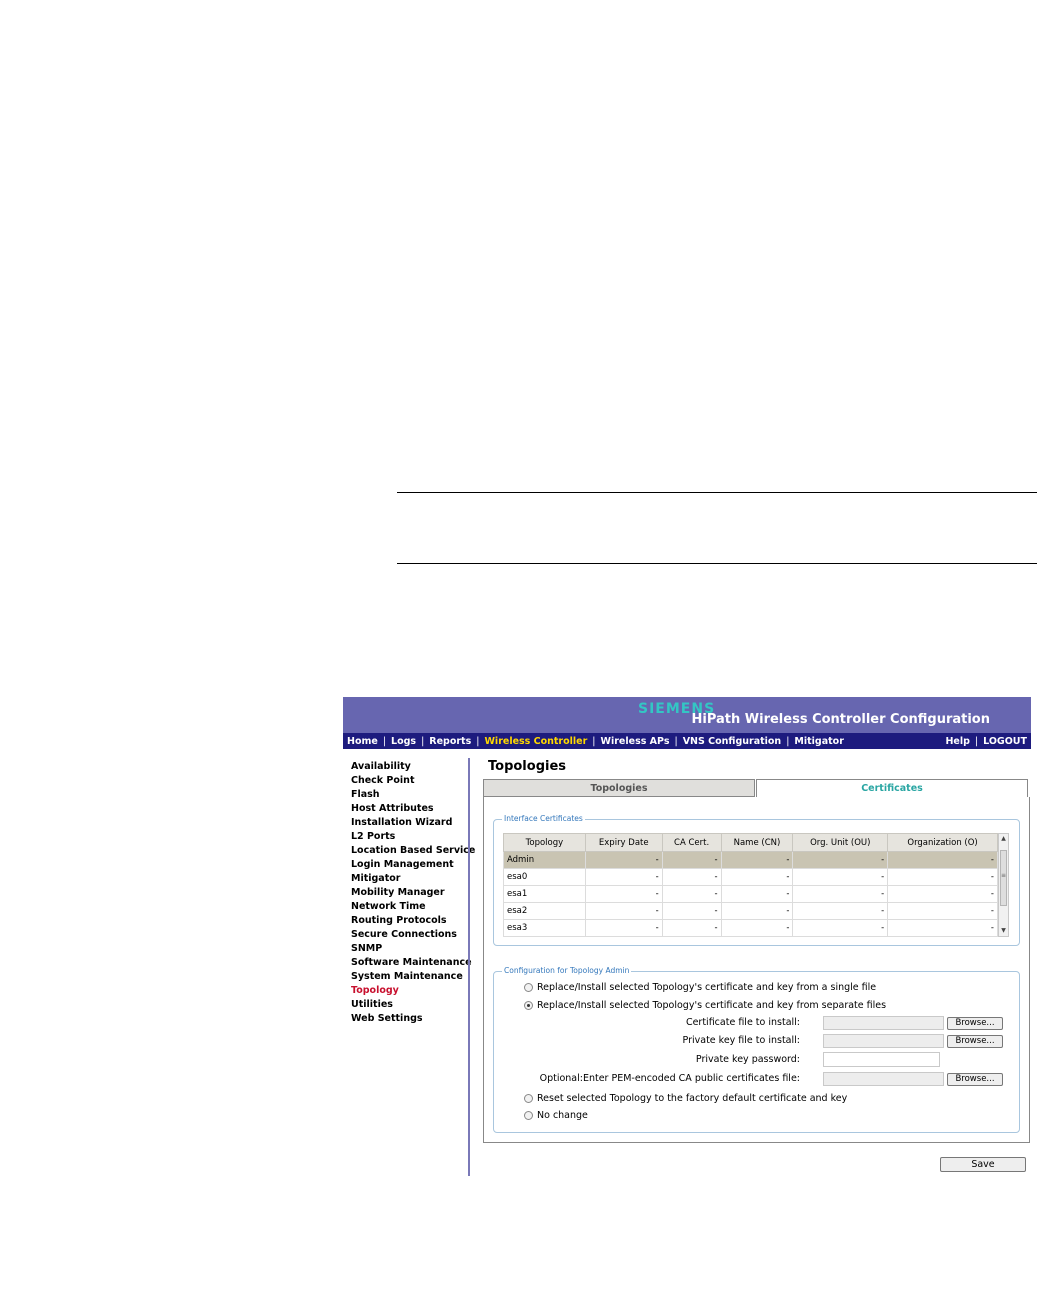 This screenshot has height=1314, width=1037. Describe the element at coordinates (528, 1005) in the screenshot. I see `radio-separate-files` at that location.